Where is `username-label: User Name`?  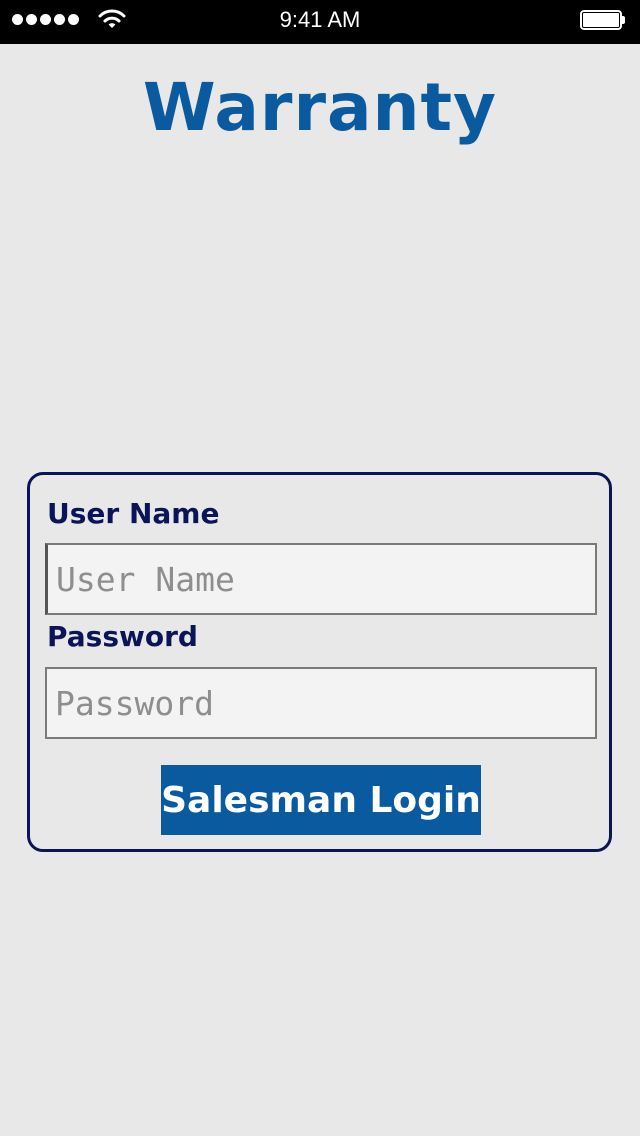 username-label: User Name is located at coordinates (133, 513).